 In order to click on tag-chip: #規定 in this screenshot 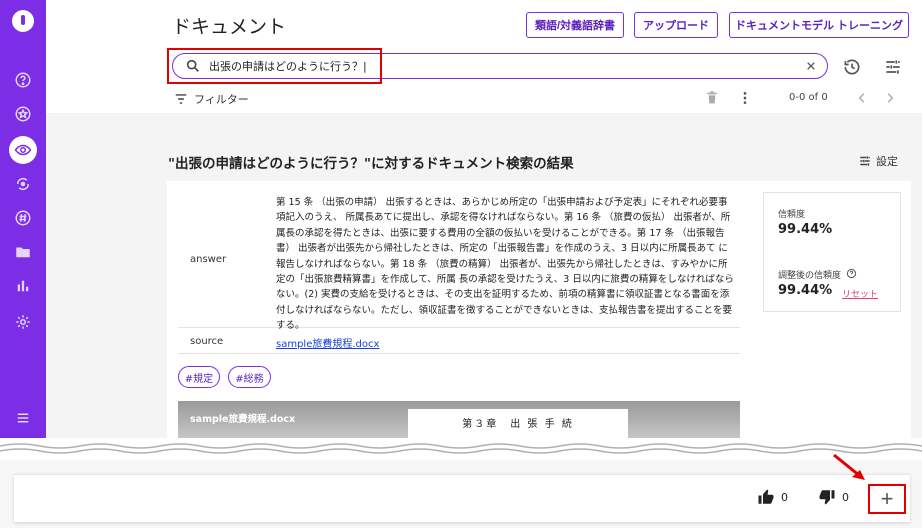, I will do `click(199, 377)`.